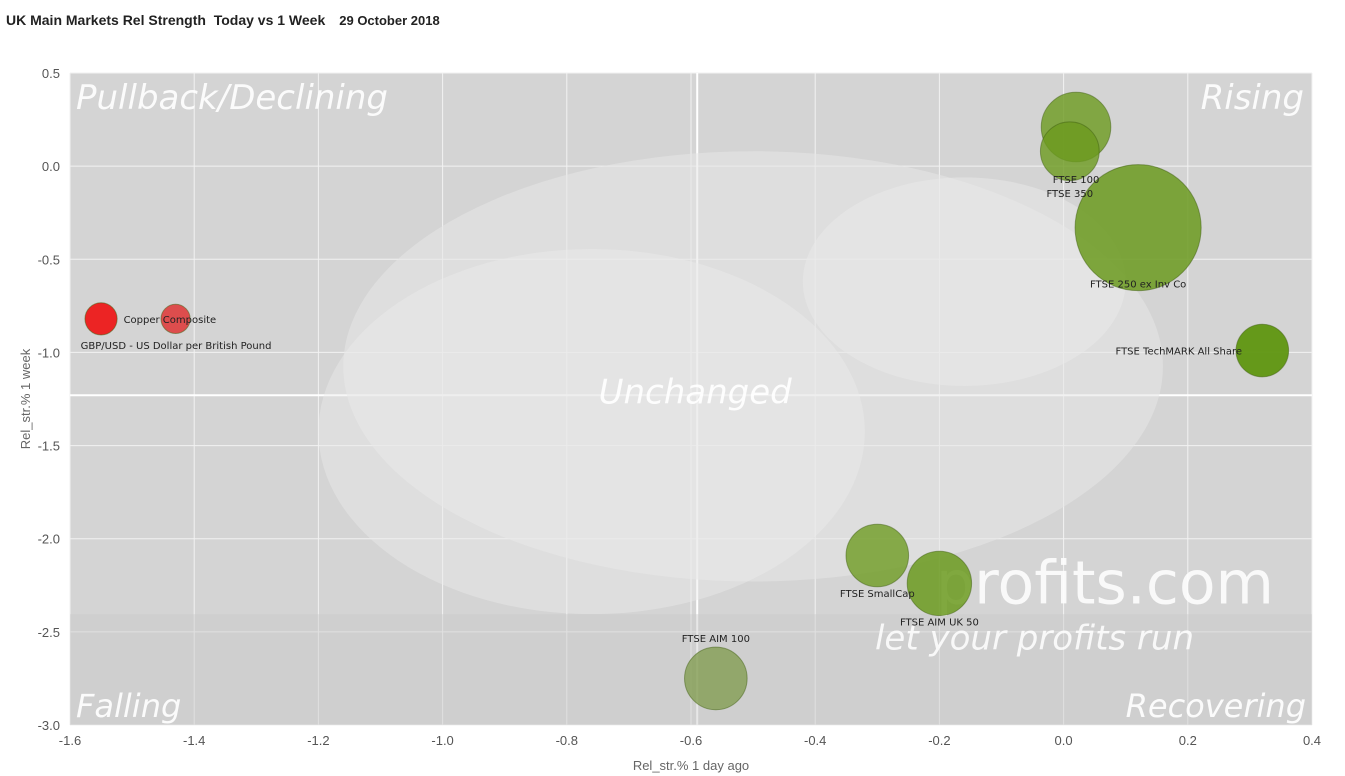 The height and width of the screenshot is (776, 1345). I want to click on quadrant-label-top-right: Rising, so click(1252, 98).